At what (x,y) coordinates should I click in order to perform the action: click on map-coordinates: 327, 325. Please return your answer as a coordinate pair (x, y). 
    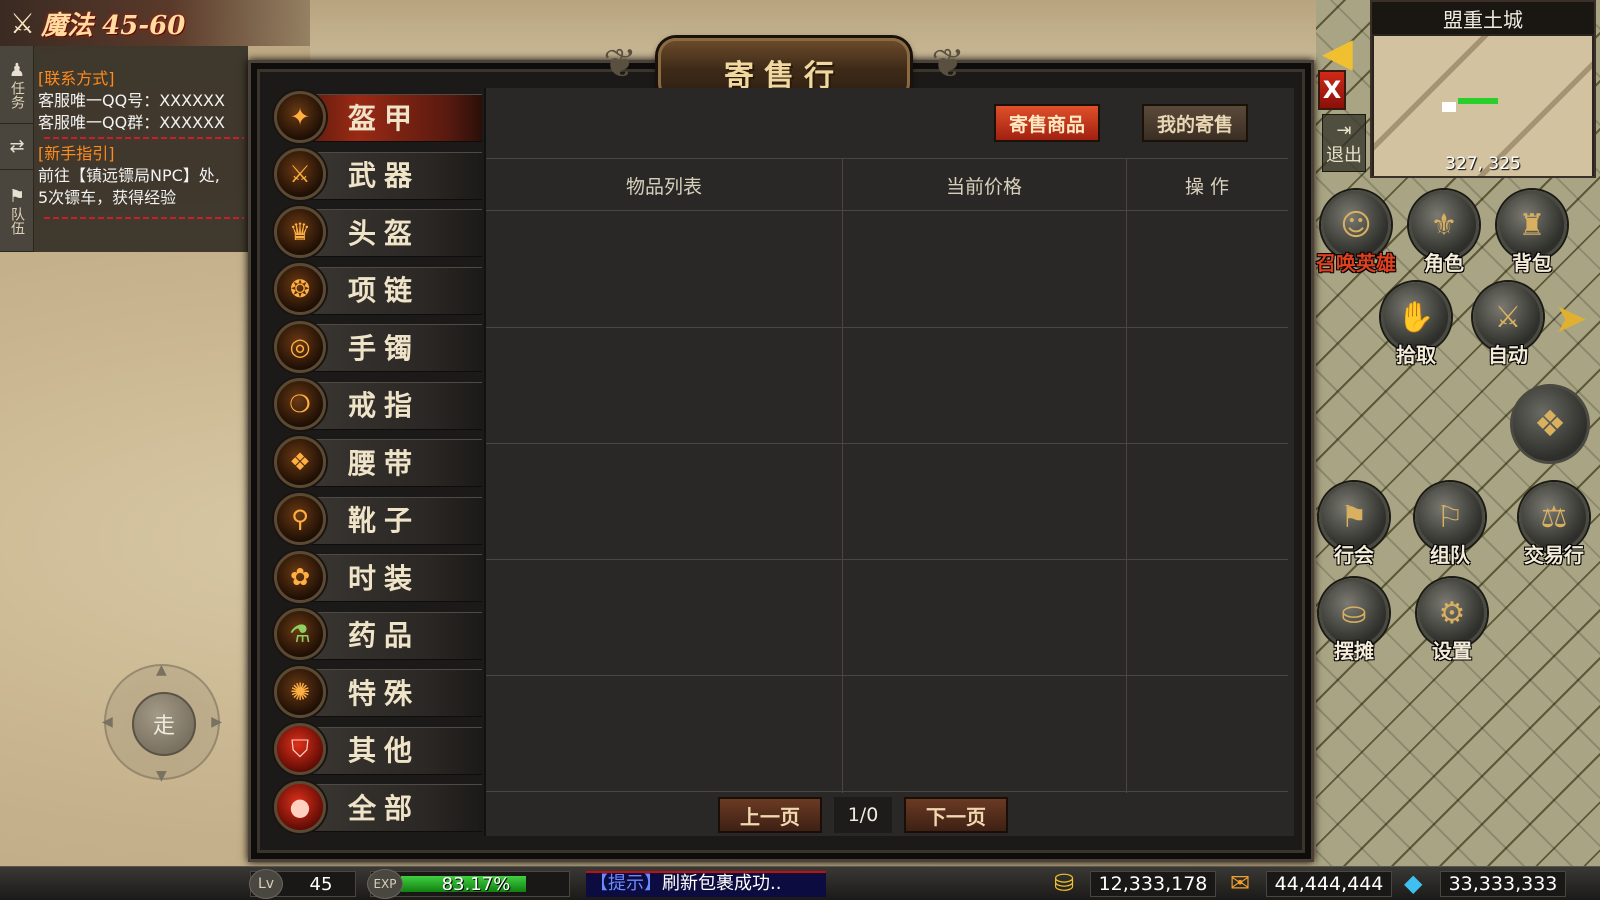
    Looking at the image, I should click on (1483, 164).